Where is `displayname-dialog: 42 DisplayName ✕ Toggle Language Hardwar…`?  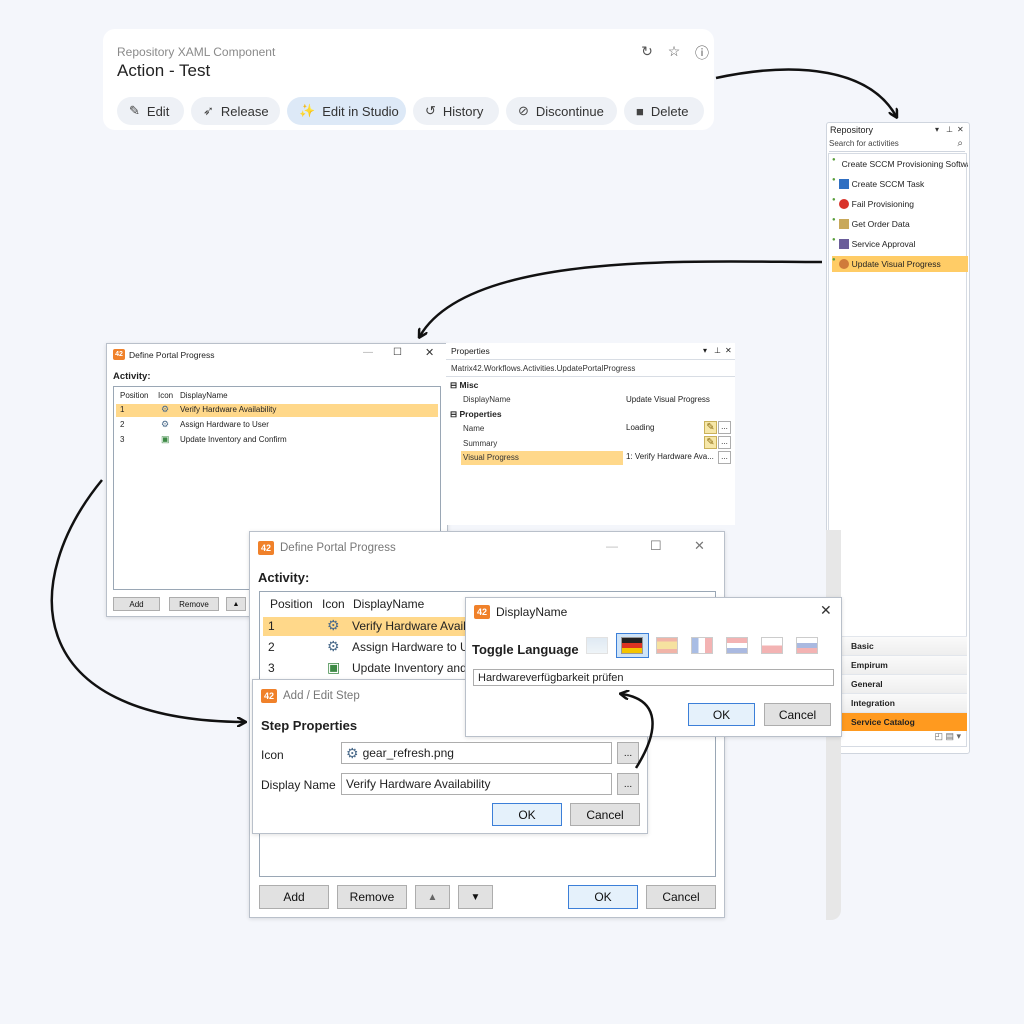 displayname-dialog: 42 DisplayName ✕ Toggle Language Hardwar… is located at coordinates (653, 667).